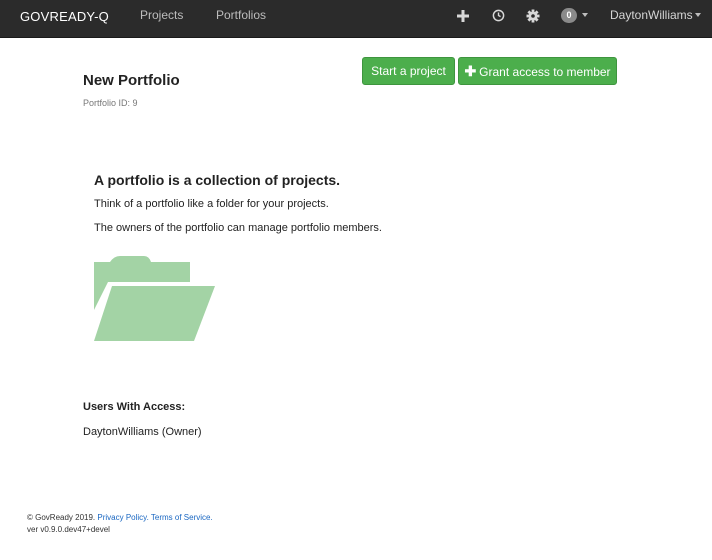  Describe the element at coordinates (142, 432) in the screenshot. I see `user-access-item: DaytonWilliams (Owner)` at that location.